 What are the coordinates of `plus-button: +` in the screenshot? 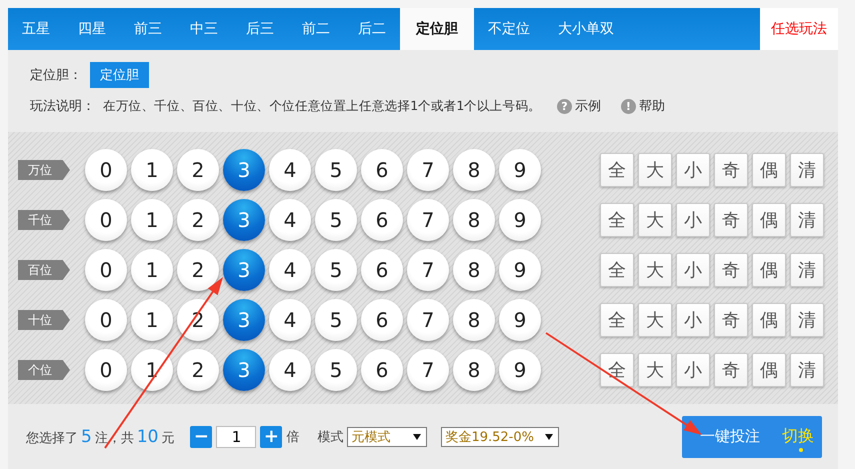 It's located at (271, 437).